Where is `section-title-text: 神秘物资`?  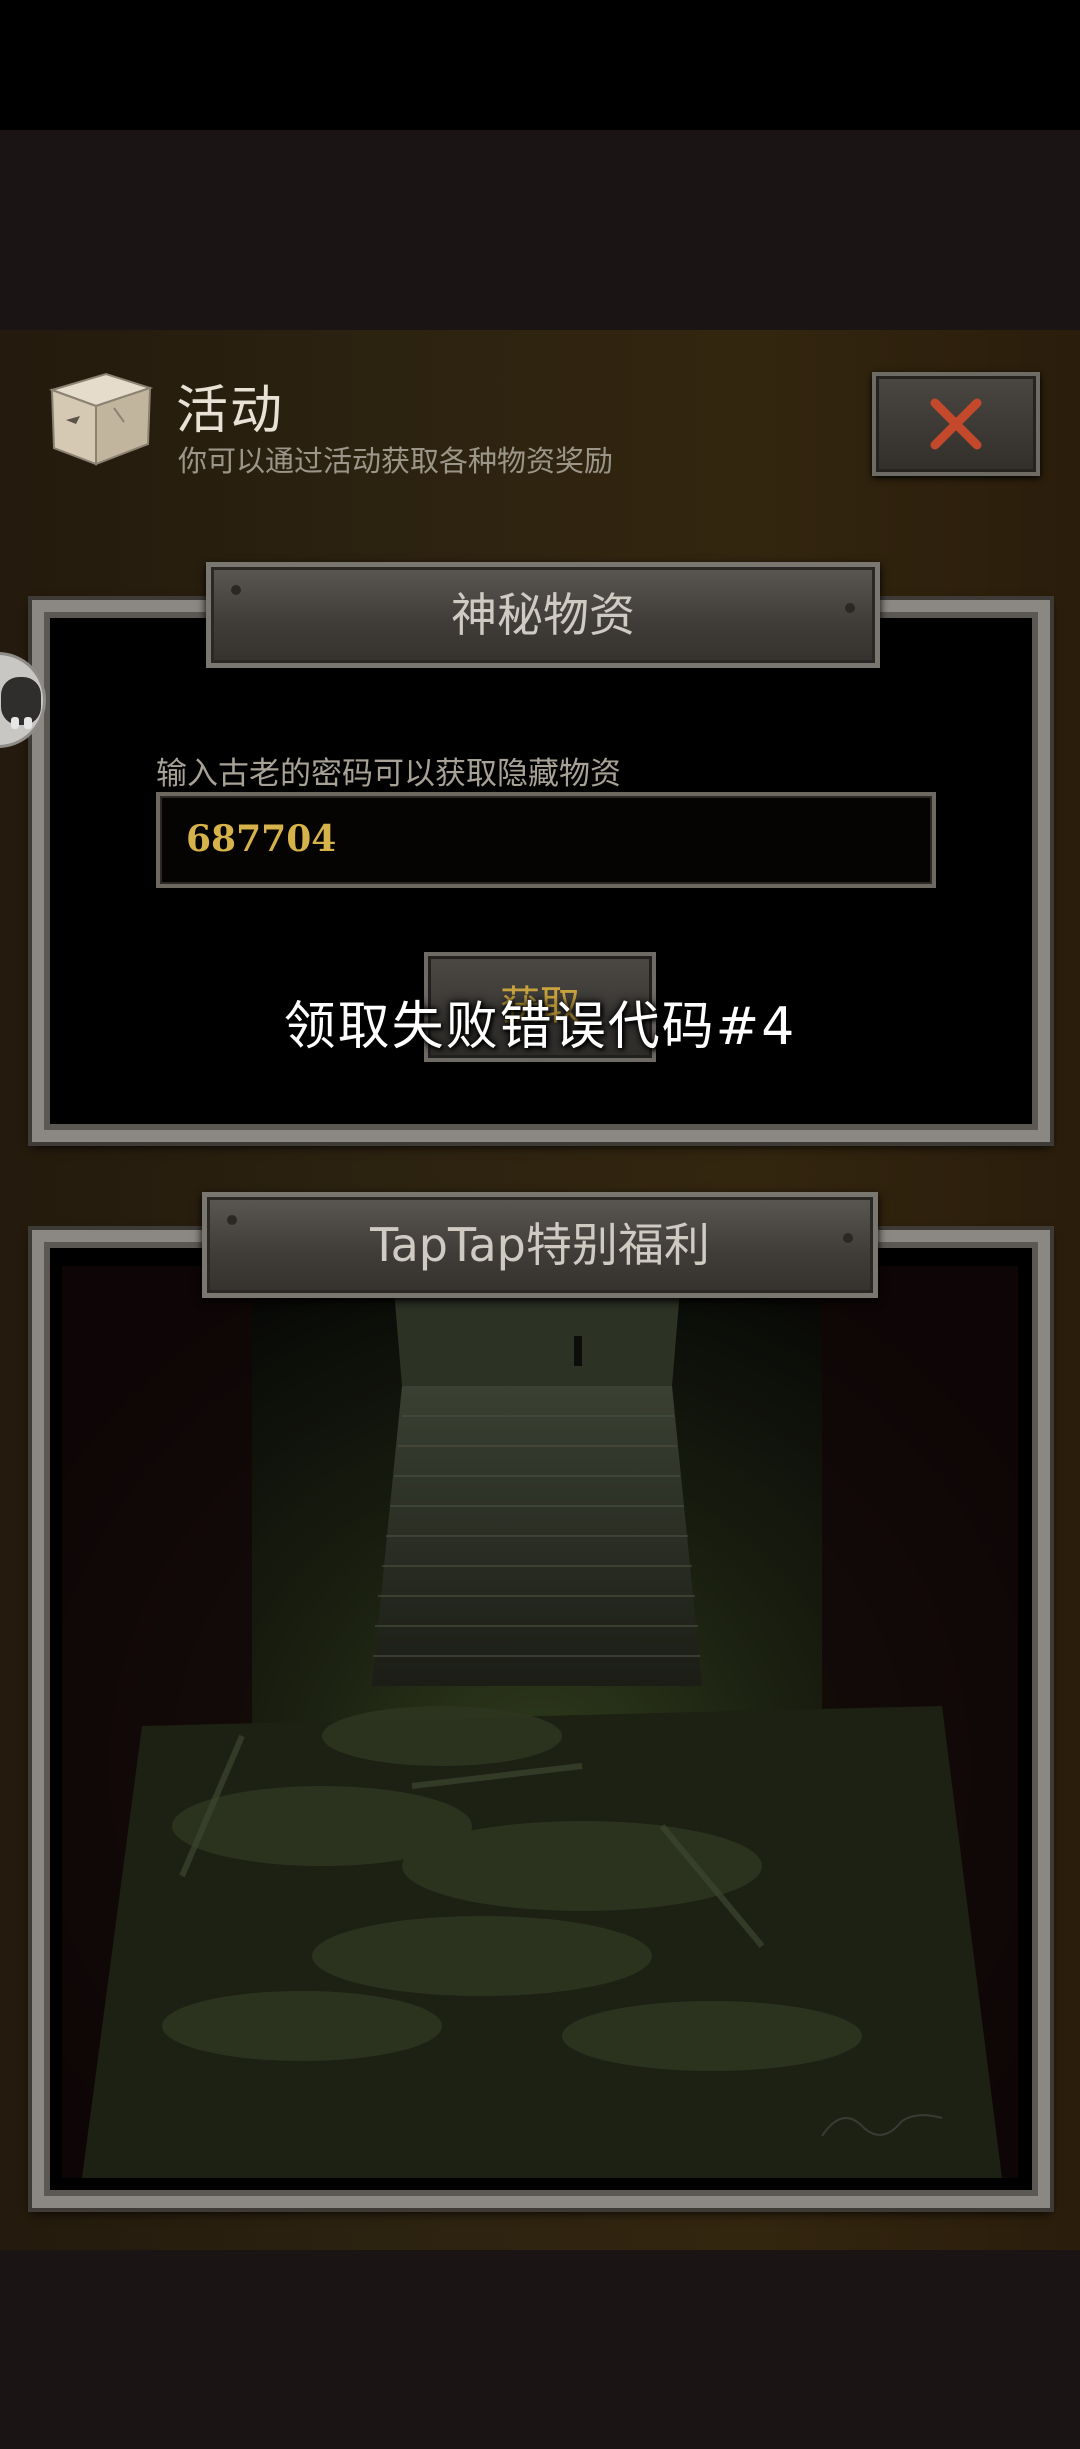
section-title-text: 神秘物资 is located at coordinates (543, 615).